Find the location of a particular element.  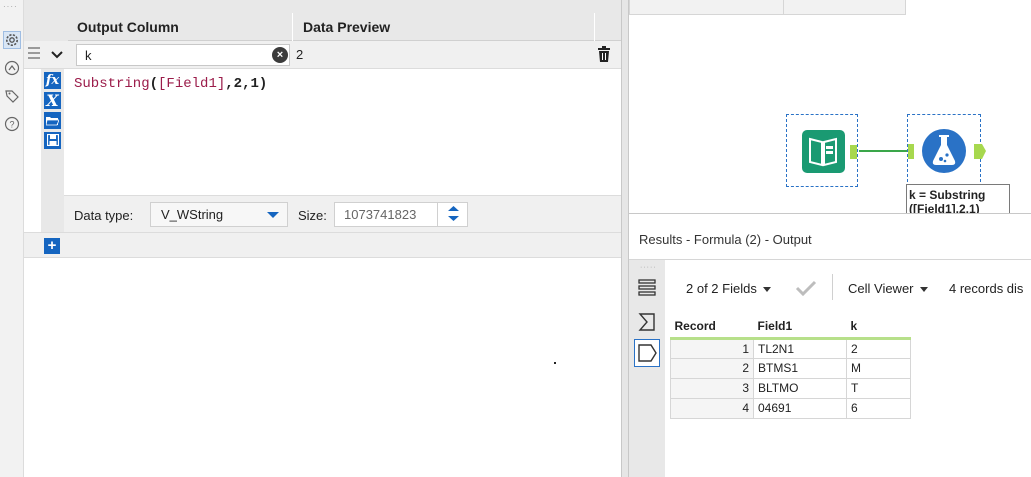

panel-top-strip is located at coordinates (322, 6).